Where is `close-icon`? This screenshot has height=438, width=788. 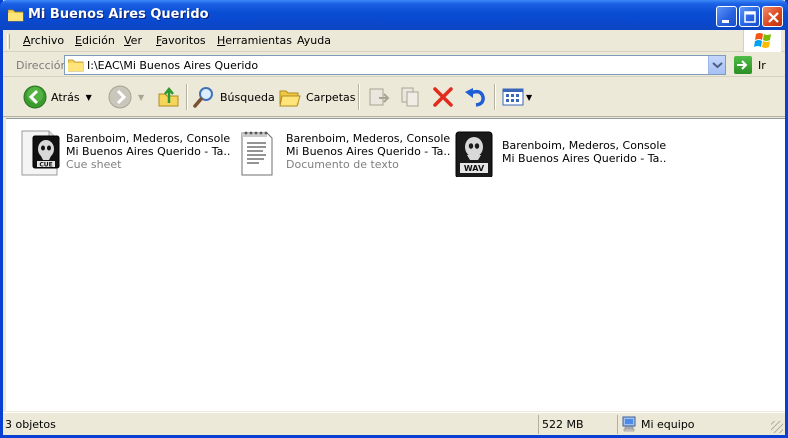 close-icon is located at coordinates (773, 17).